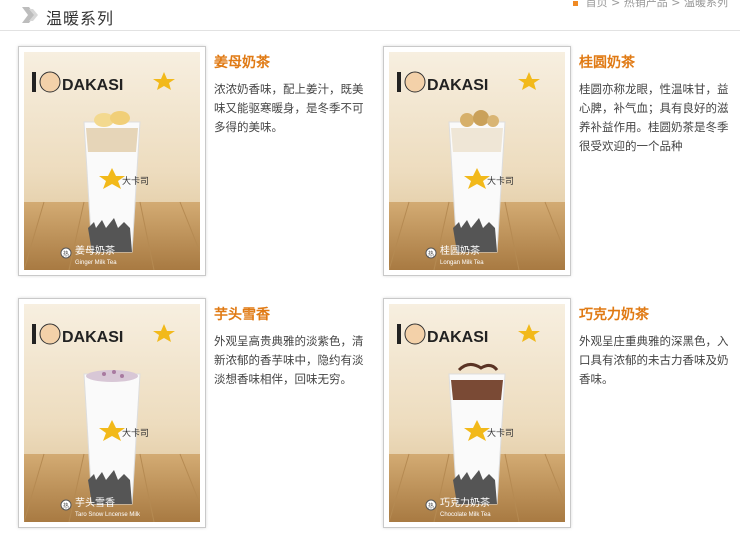  I want to click on product-title: 桂圆奶茶, so click(607, 62).